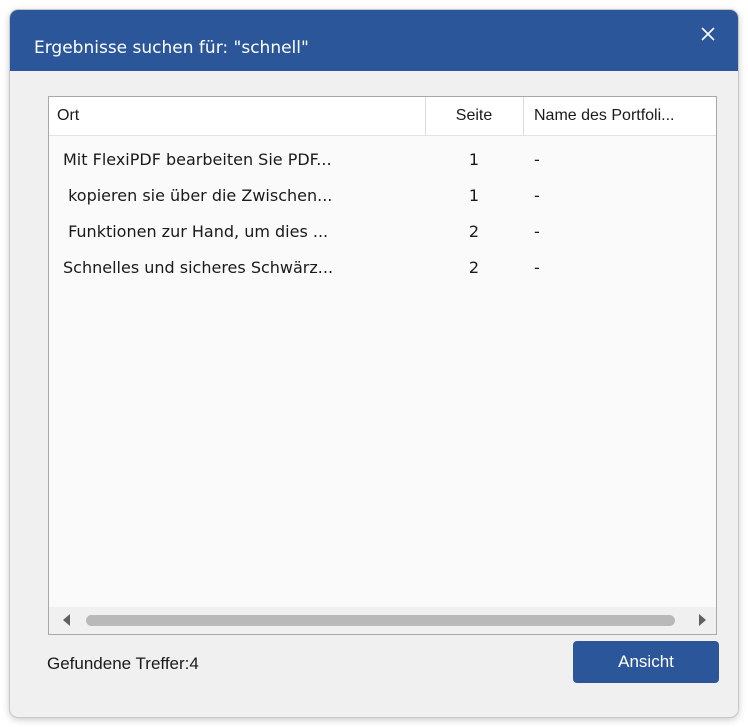 The width and height of the screenshot is (748, 727). I want to click on table-row: Schnelles und sicheres Schwärz... 2 -, so click(382, 268).